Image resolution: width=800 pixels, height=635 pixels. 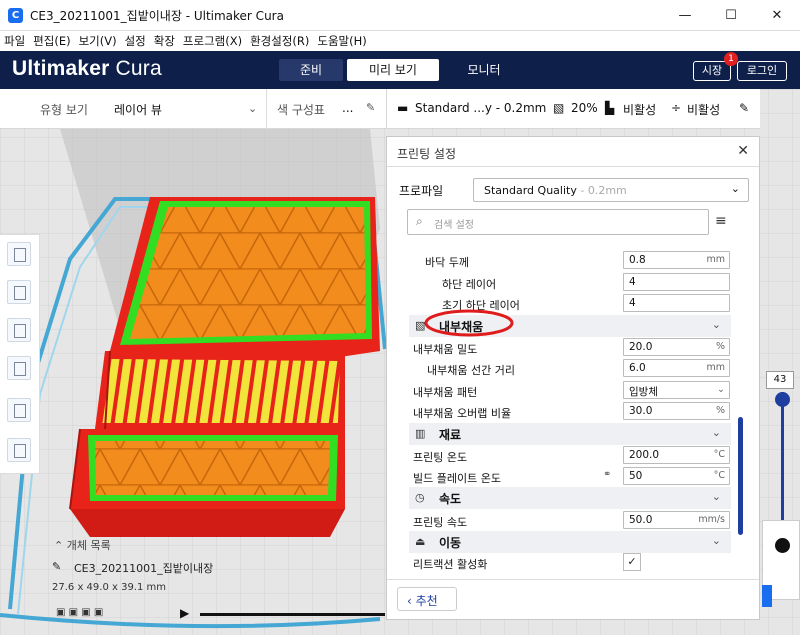 What do you see at coordinates (445, 349) in the screenshot?
I see `infill-density-label: 내부채움 밀도` at bounding box center [445, 349].